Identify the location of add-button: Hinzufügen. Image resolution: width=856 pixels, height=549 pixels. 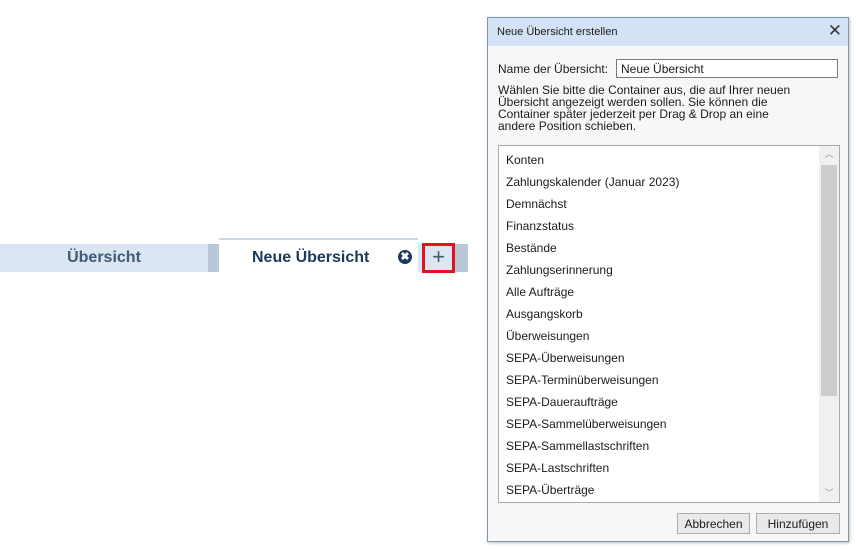
(798, 523).